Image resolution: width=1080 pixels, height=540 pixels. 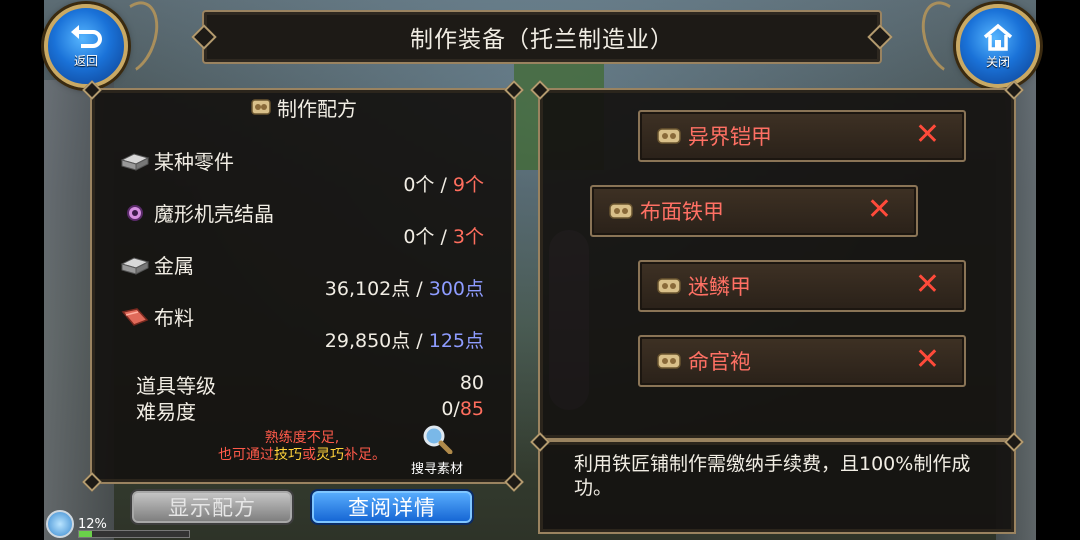 I want to click on status-disc-icon, so click(x=60, y=524).